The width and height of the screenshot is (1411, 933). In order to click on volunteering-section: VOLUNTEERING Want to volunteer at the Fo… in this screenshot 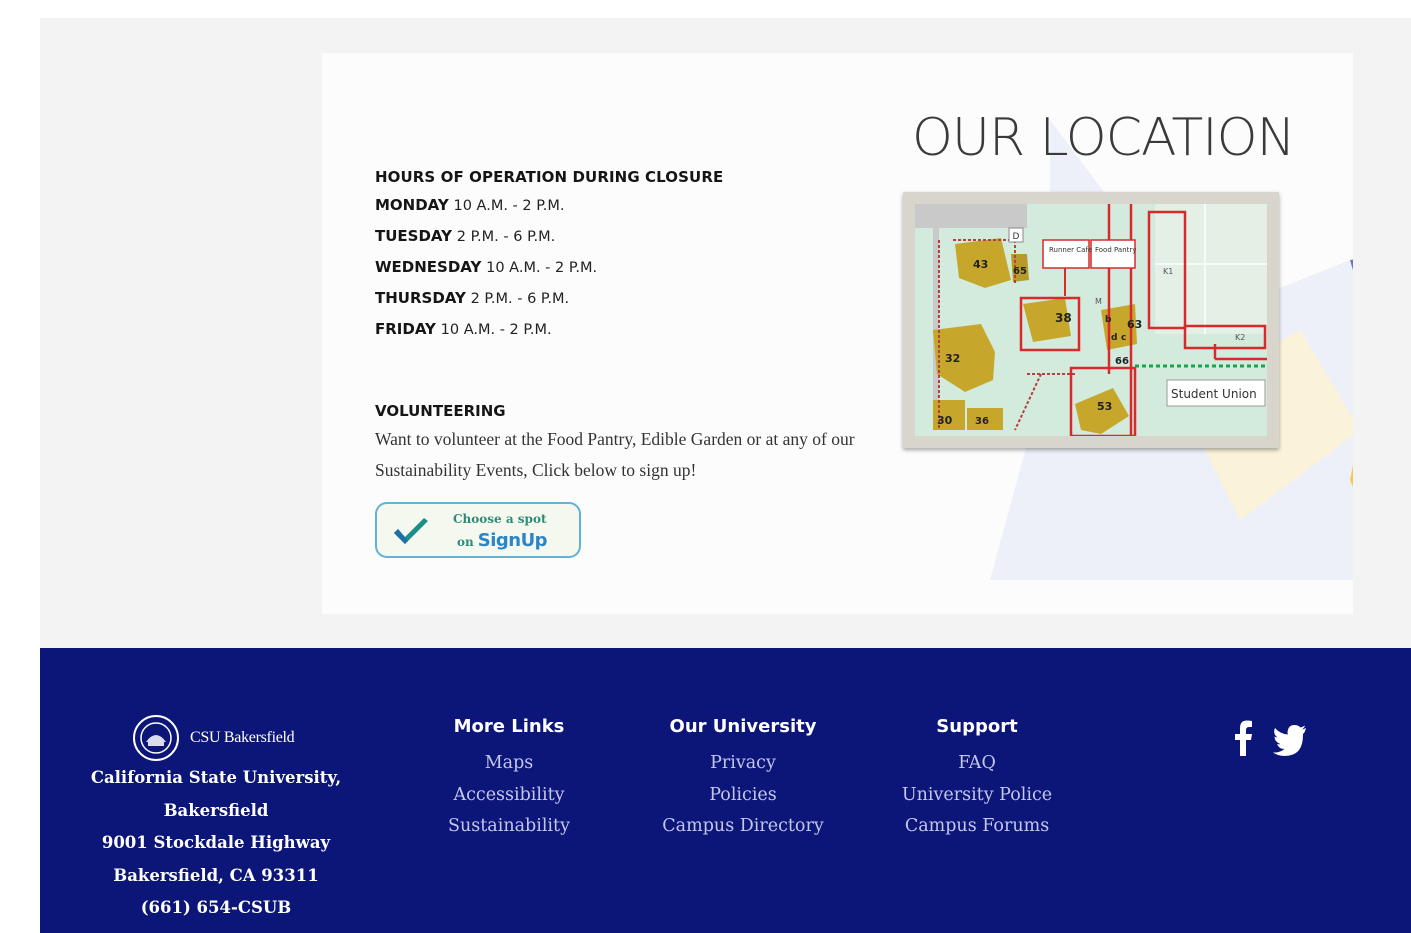, I will do `click(635, 444)`.